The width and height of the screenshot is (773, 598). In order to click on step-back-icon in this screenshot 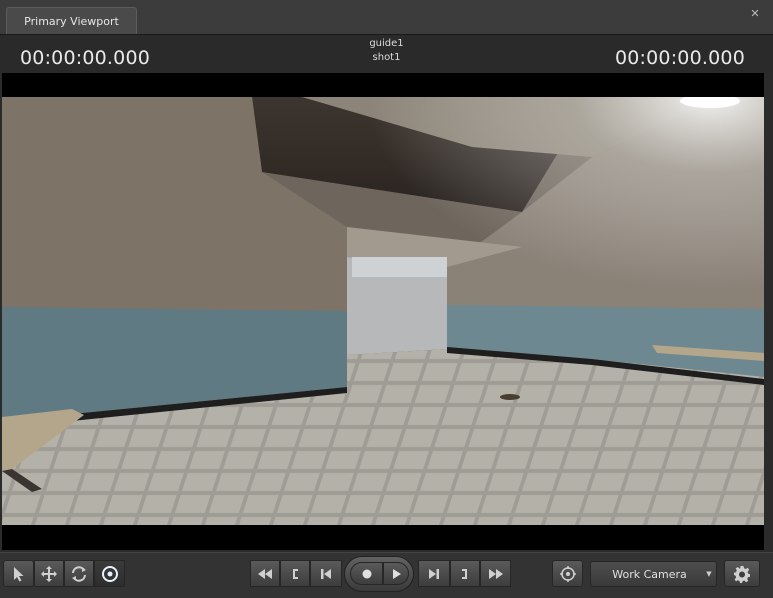, I will do `click(326, 573)`.